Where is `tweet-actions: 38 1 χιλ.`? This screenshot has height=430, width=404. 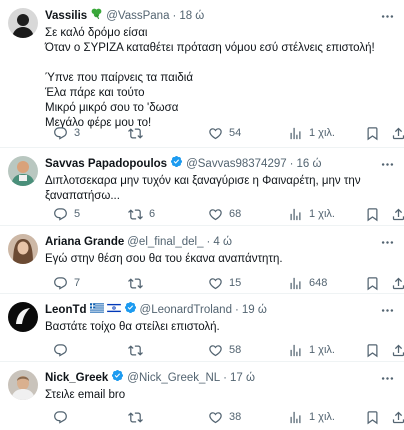 tweet-actions: 38 1 χιλ. is located at coordinates (224, 417).